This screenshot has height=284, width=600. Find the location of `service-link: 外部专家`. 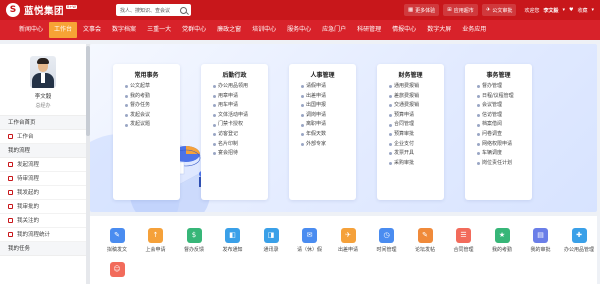

service-link: 外部专家 is located at coordinates (328, 145).